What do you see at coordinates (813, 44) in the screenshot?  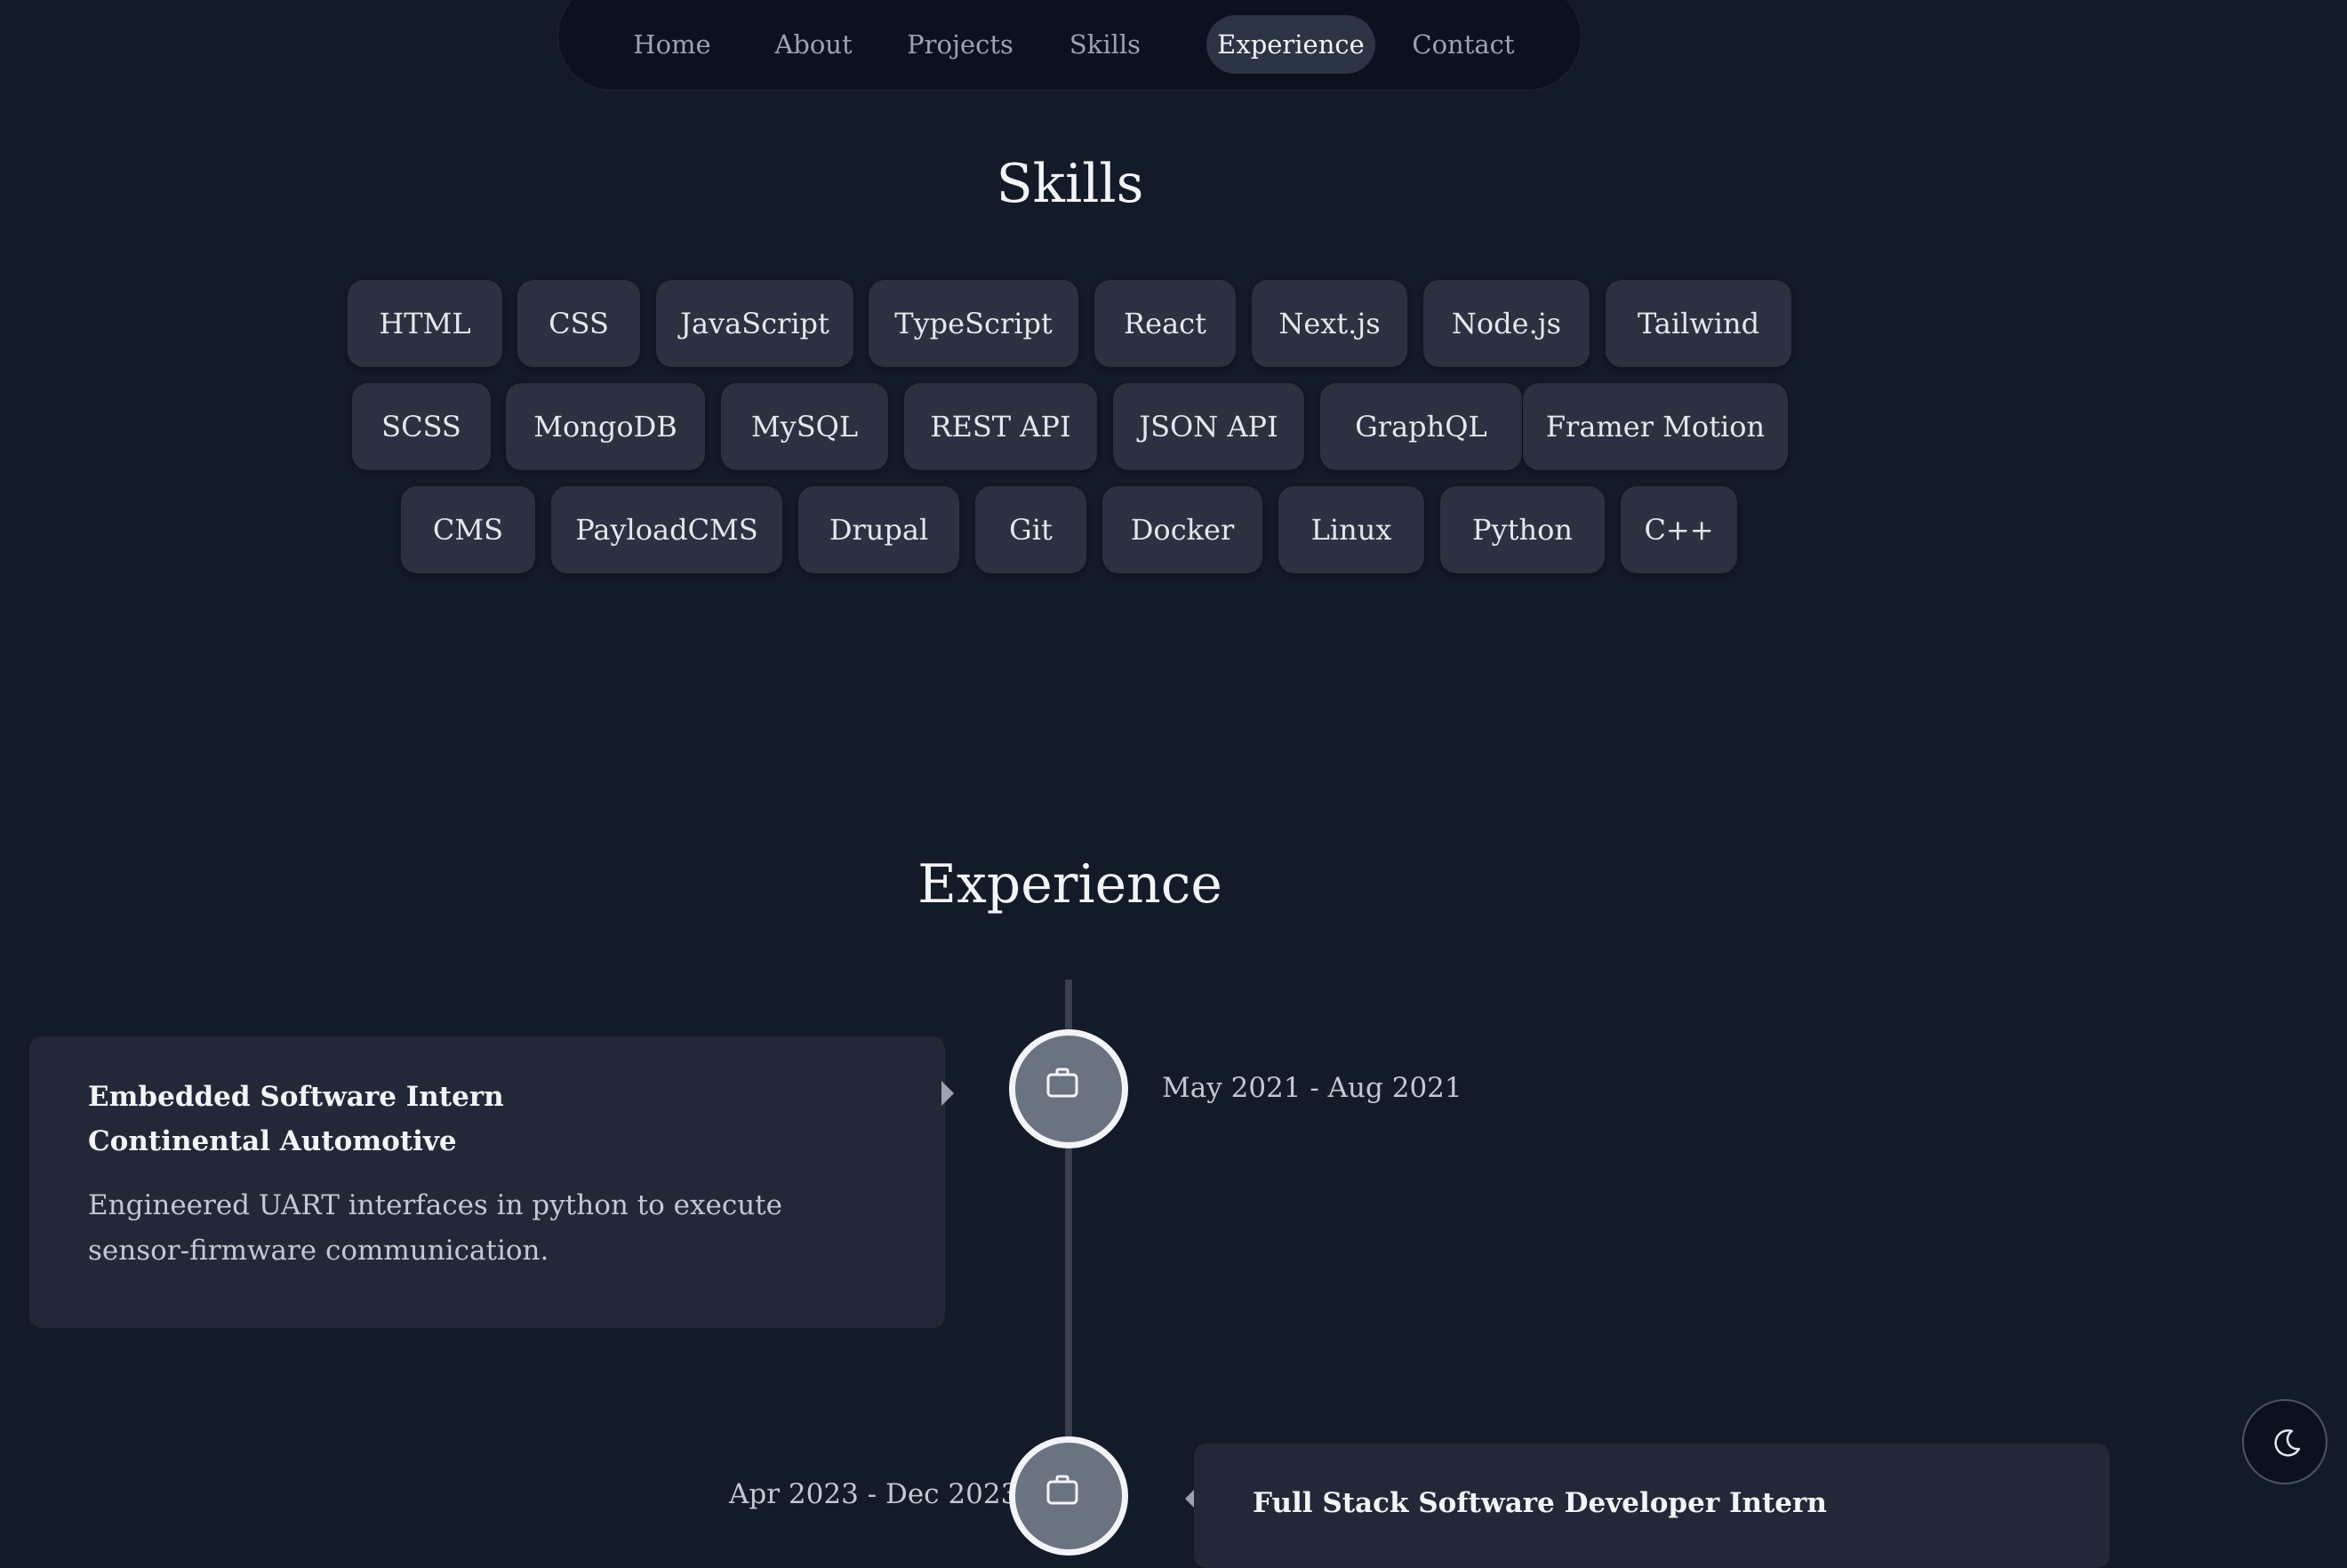 I see `nav-about: About` at bounding box center [813, 44].